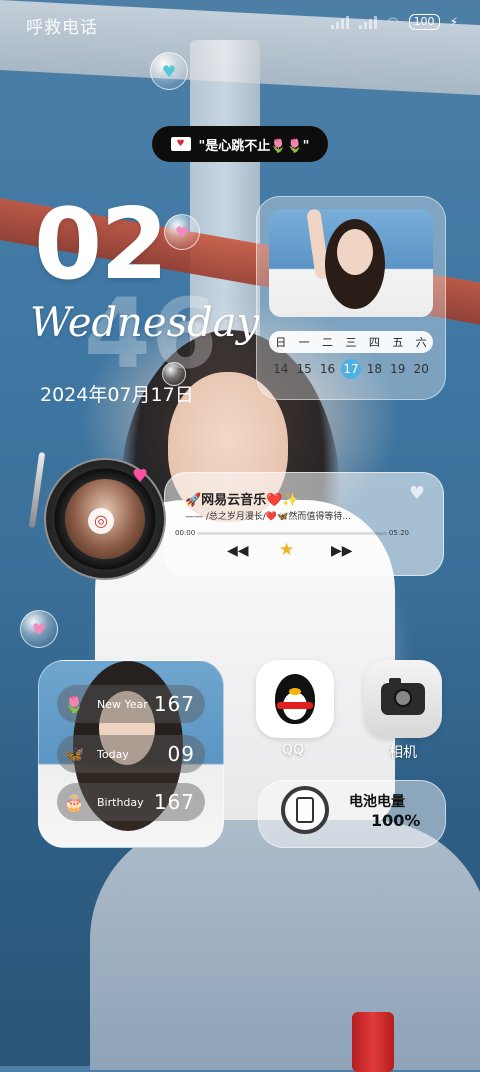 The image size is (480, 1072). What do you see at coordinates (398, 533) in the screenshot?
I see `music-time-total: 05:20` at bounding box center [398, 533].